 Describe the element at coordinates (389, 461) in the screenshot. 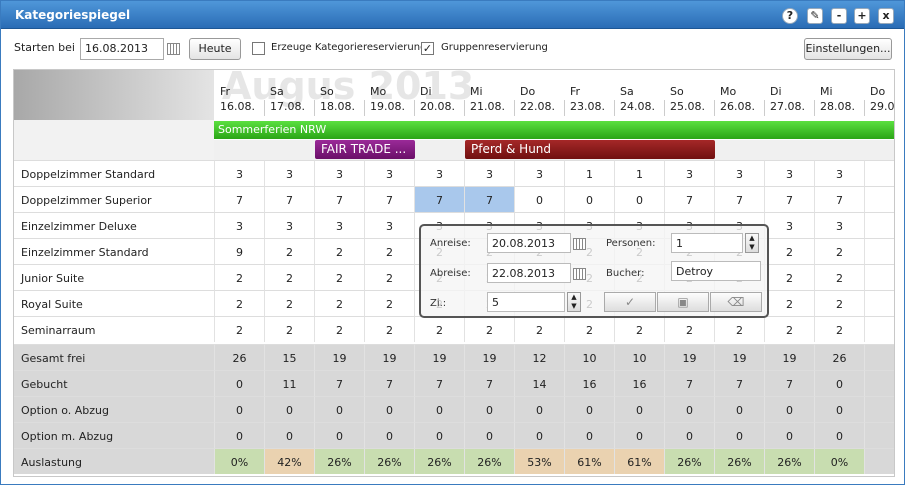

I see `summary-cell: 26%` at that location.